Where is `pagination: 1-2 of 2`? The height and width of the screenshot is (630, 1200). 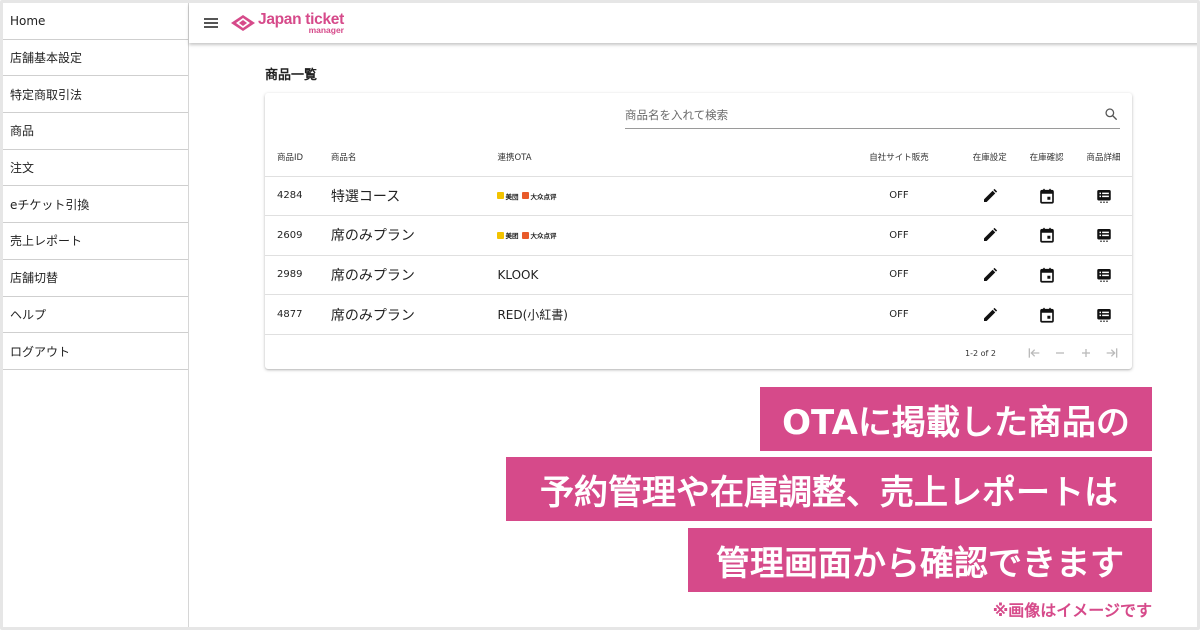 pagination: 1-2 of 2 is located at coordinates (1042, 353).